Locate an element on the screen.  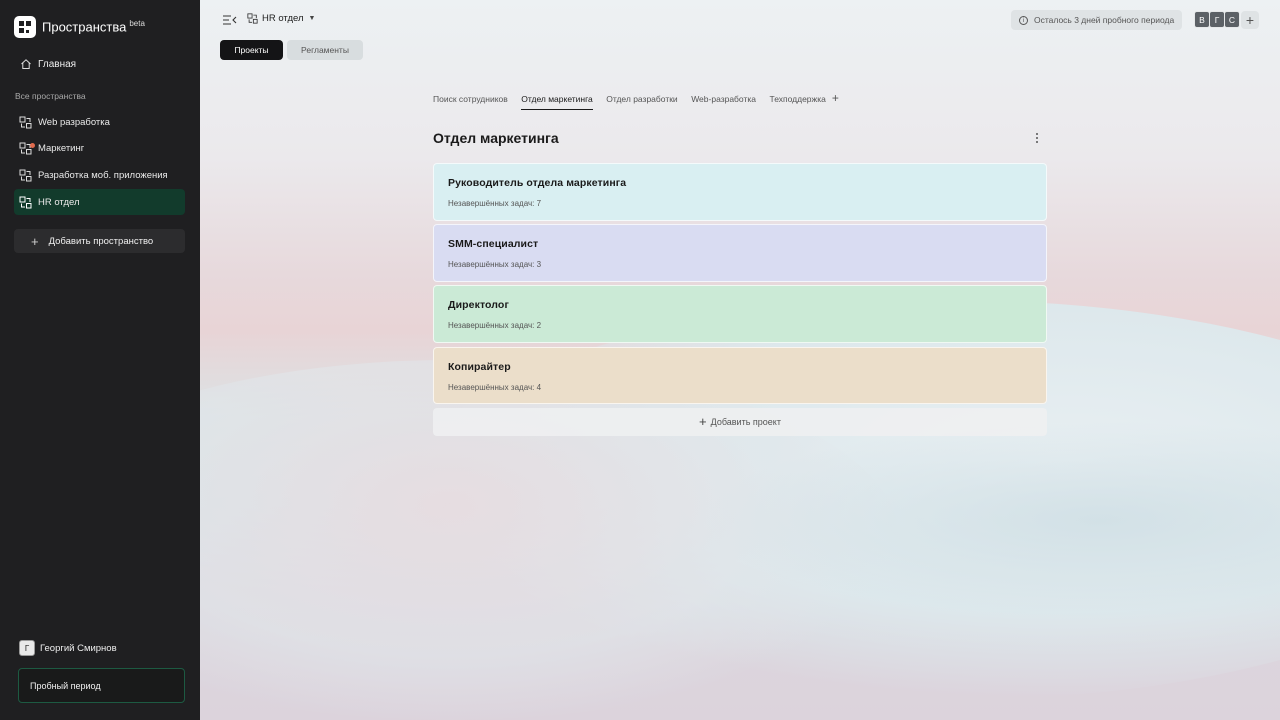
space-item-hr: HR отдел is located at coordinates (99, 202).